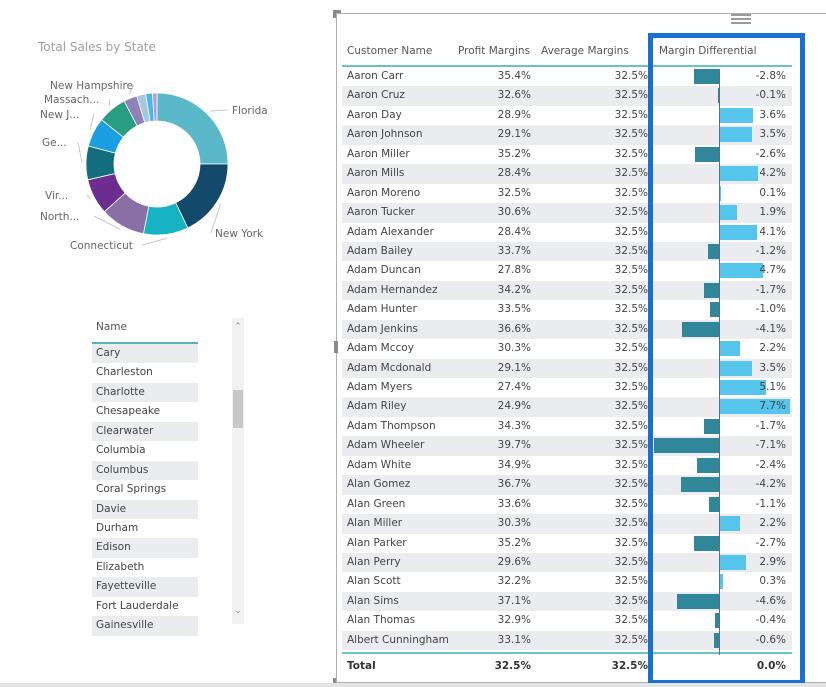 The height and width of the screenshot is (687, 826). Describe the element at coordinates (380, 250) in the screenshot. I see `customer-name-cell: Adam Bailey` at that location.